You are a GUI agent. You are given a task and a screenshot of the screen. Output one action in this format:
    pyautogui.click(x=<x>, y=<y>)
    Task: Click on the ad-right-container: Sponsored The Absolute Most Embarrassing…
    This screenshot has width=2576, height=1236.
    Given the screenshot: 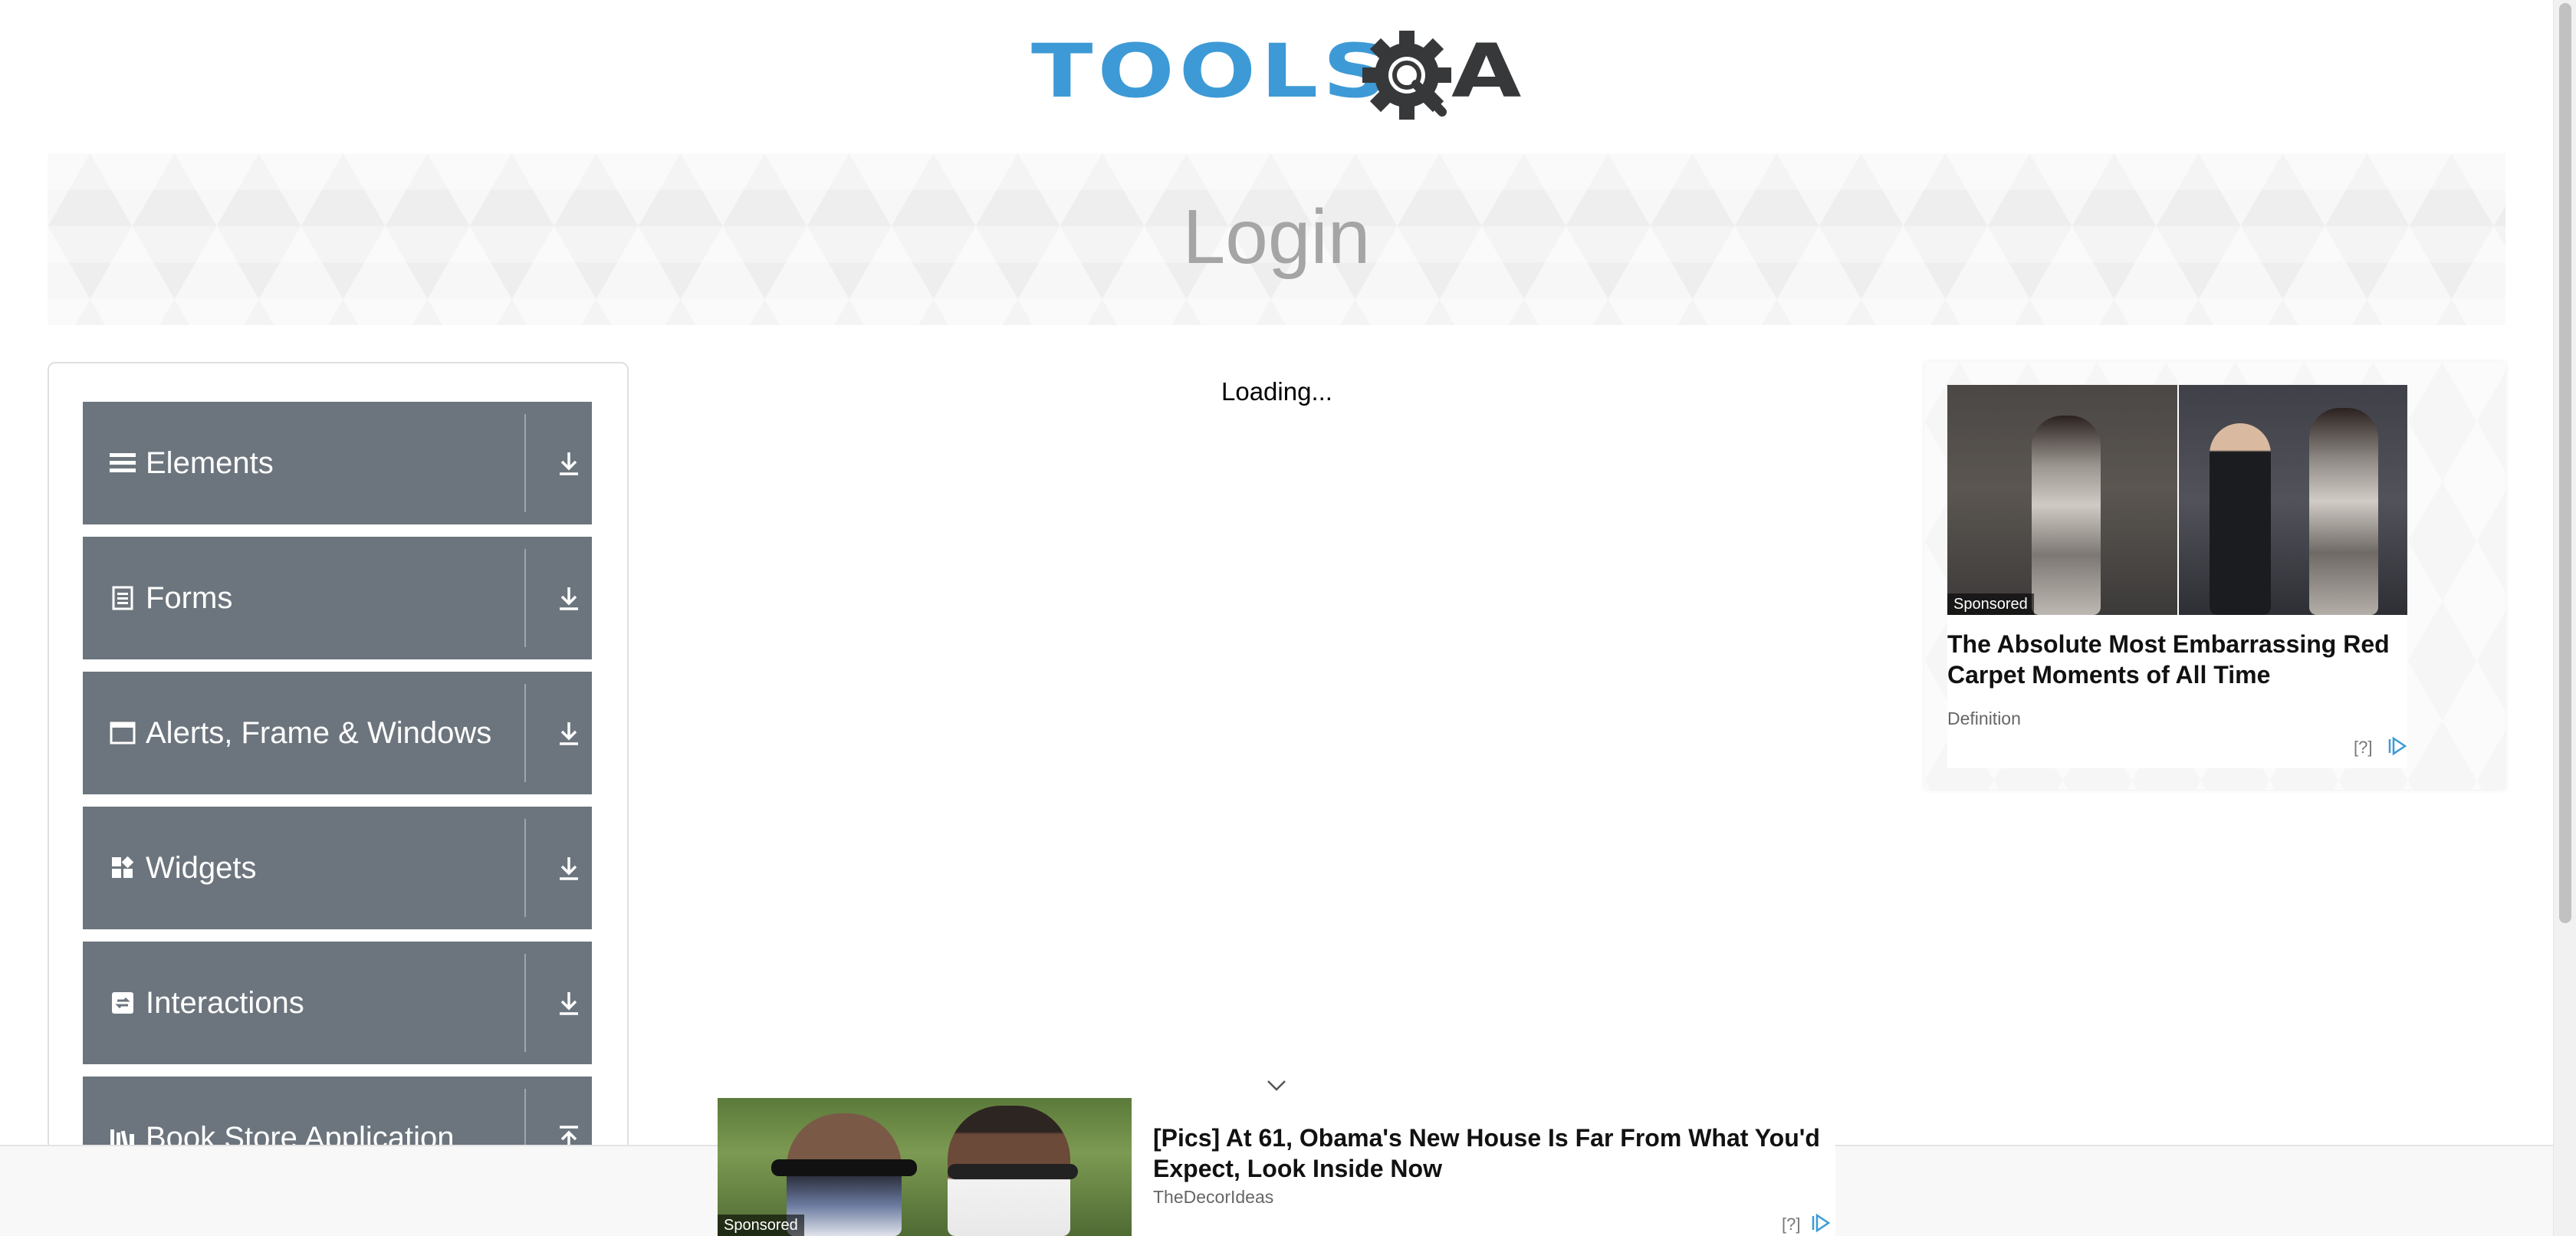 What is the action you would take?
    pyautogui.click(x=2215, y=576)
    